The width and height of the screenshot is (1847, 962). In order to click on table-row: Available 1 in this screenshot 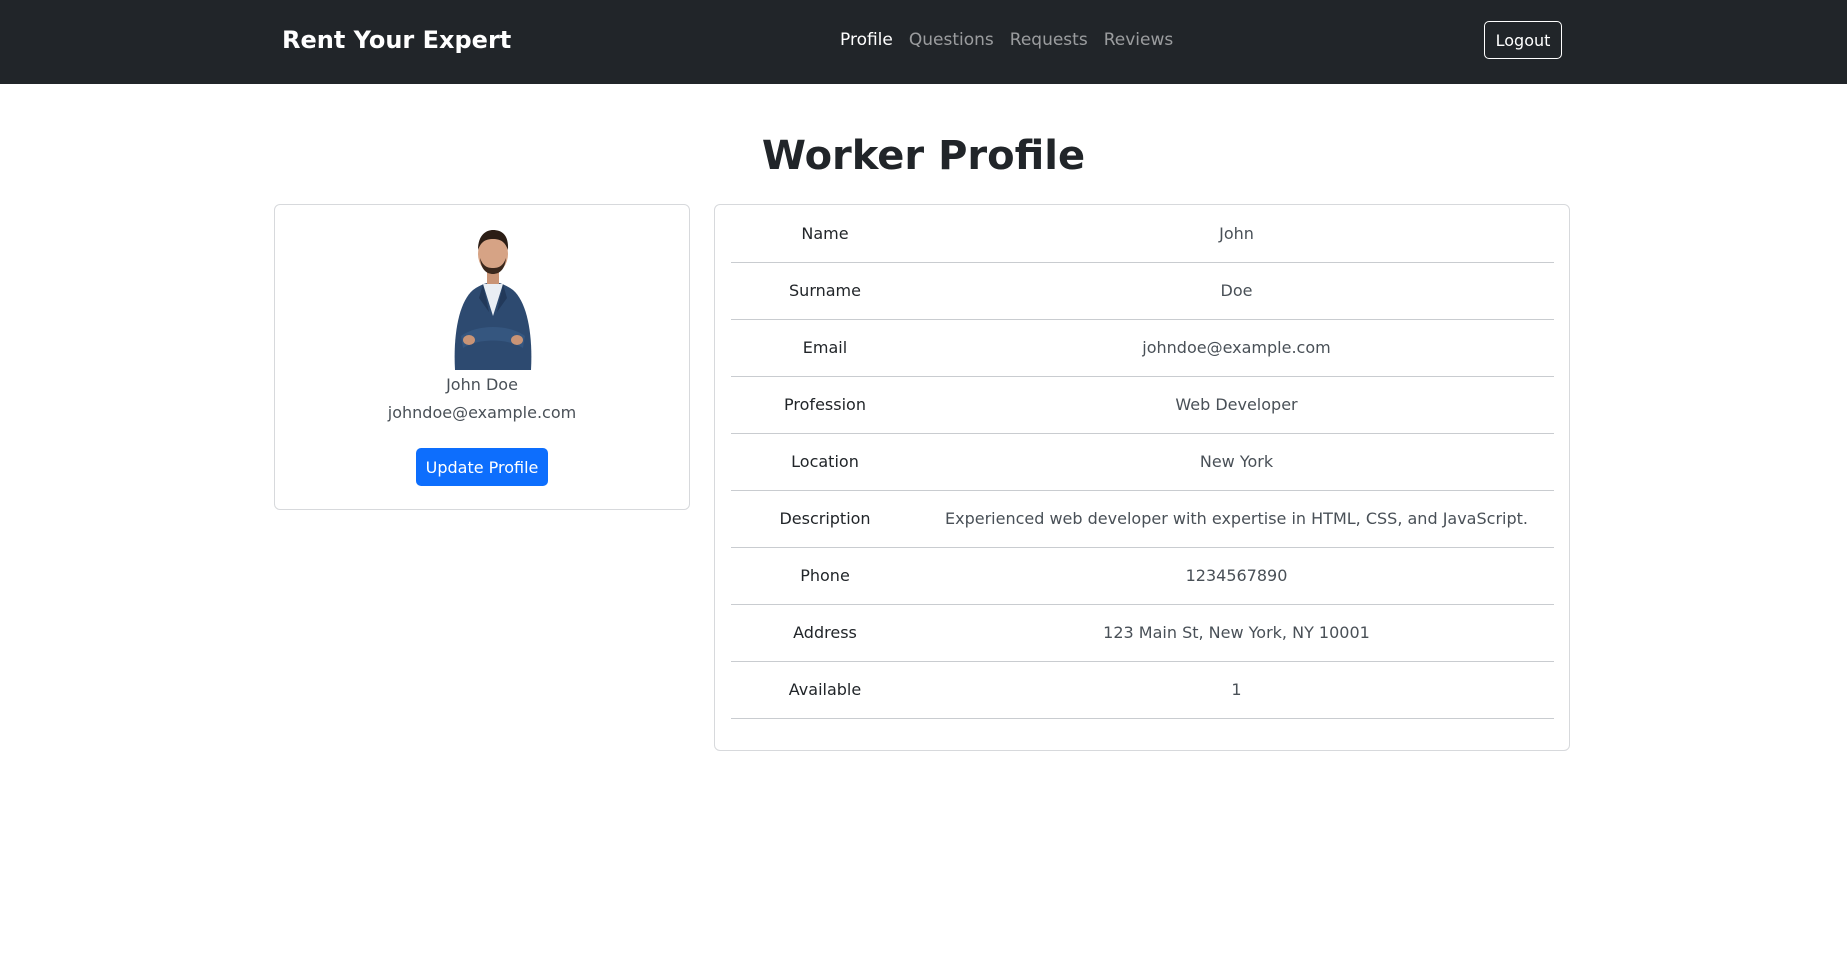, I will do `click(1142, 690)`.